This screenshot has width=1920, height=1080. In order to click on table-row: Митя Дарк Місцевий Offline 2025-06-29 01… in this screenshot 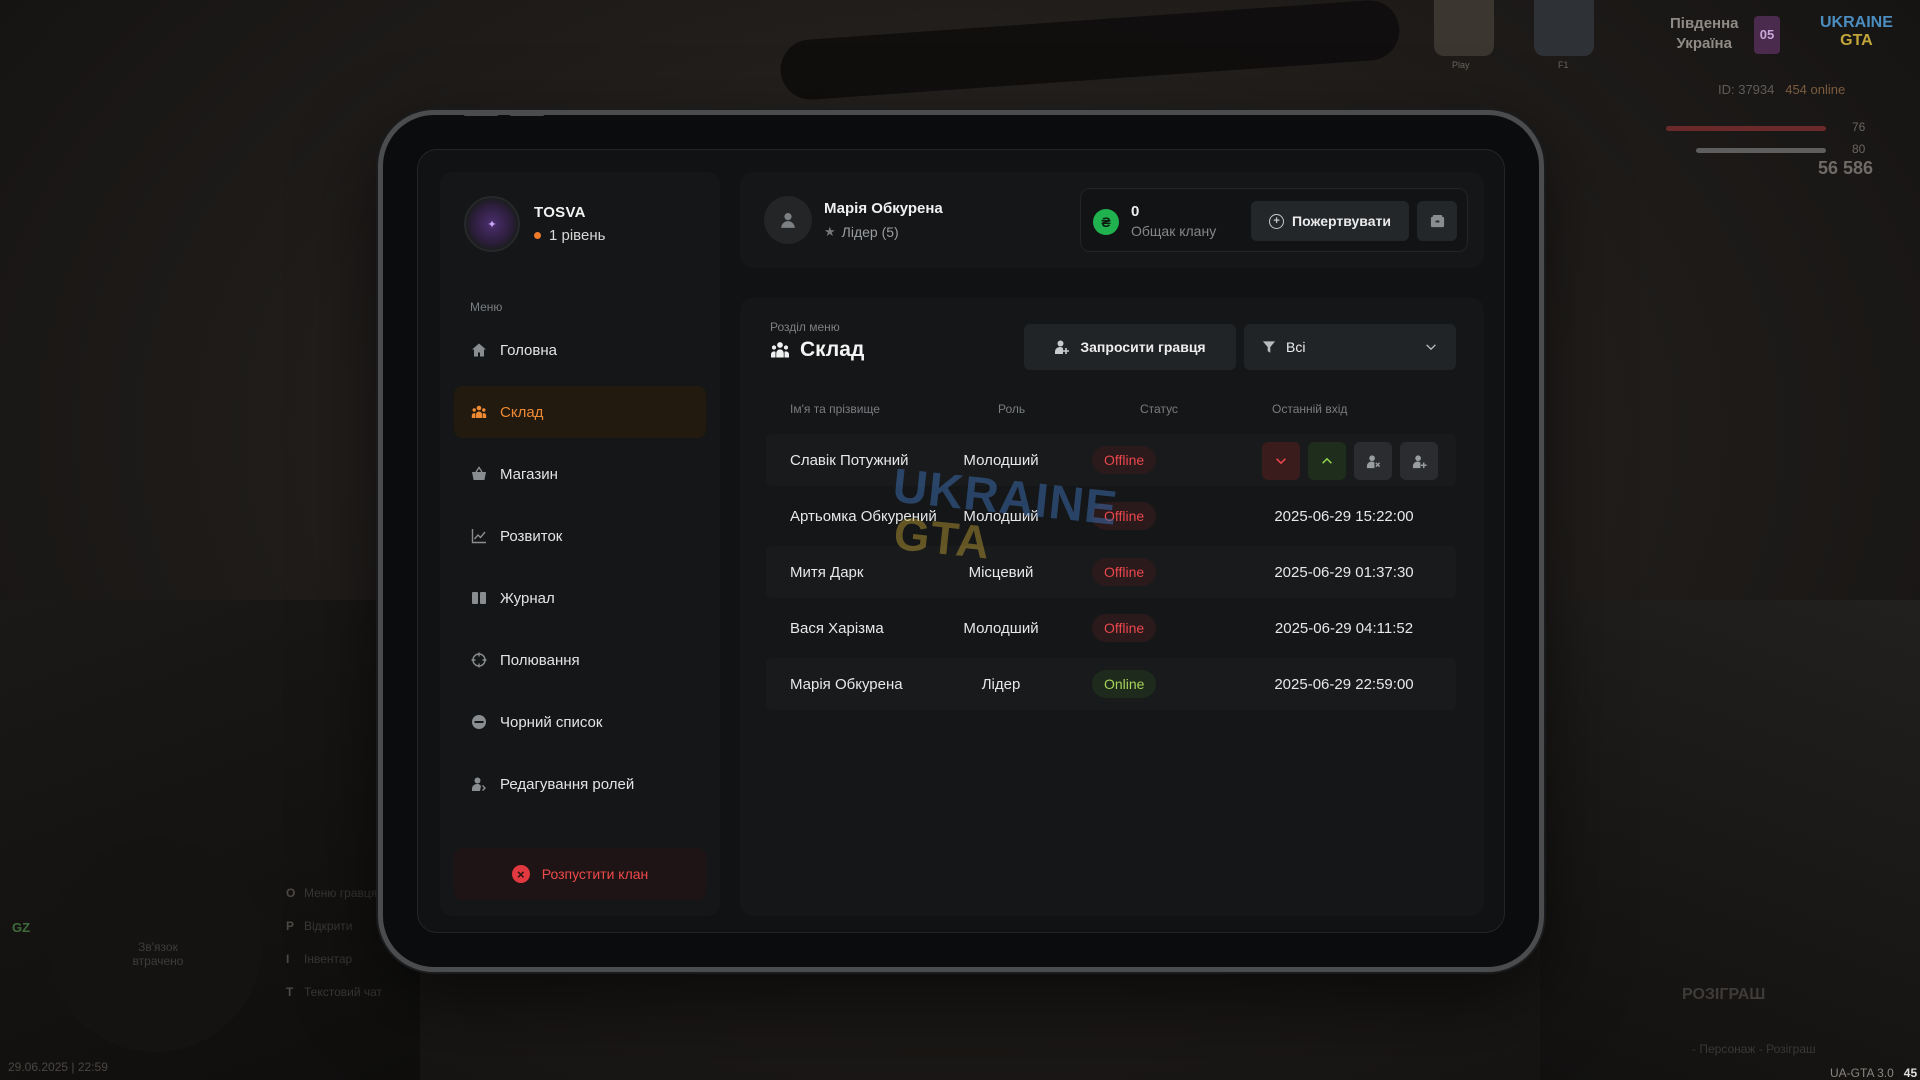, I will do `click(1111, 572)`.